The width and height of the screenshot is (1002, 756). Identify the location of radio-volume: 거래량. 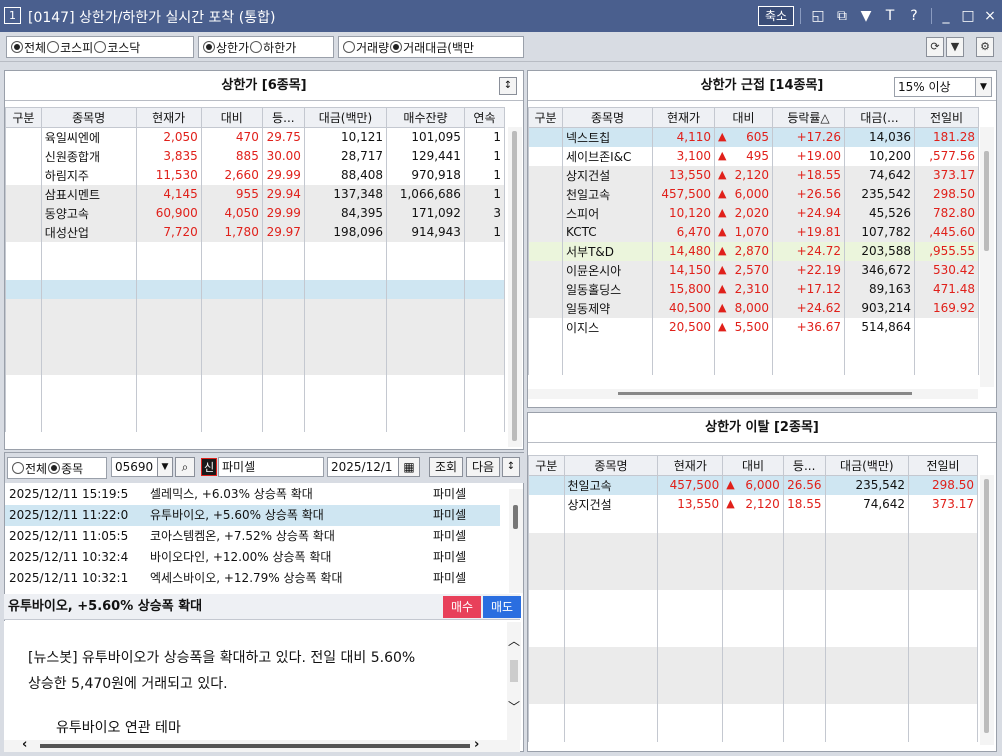
(366, 47).